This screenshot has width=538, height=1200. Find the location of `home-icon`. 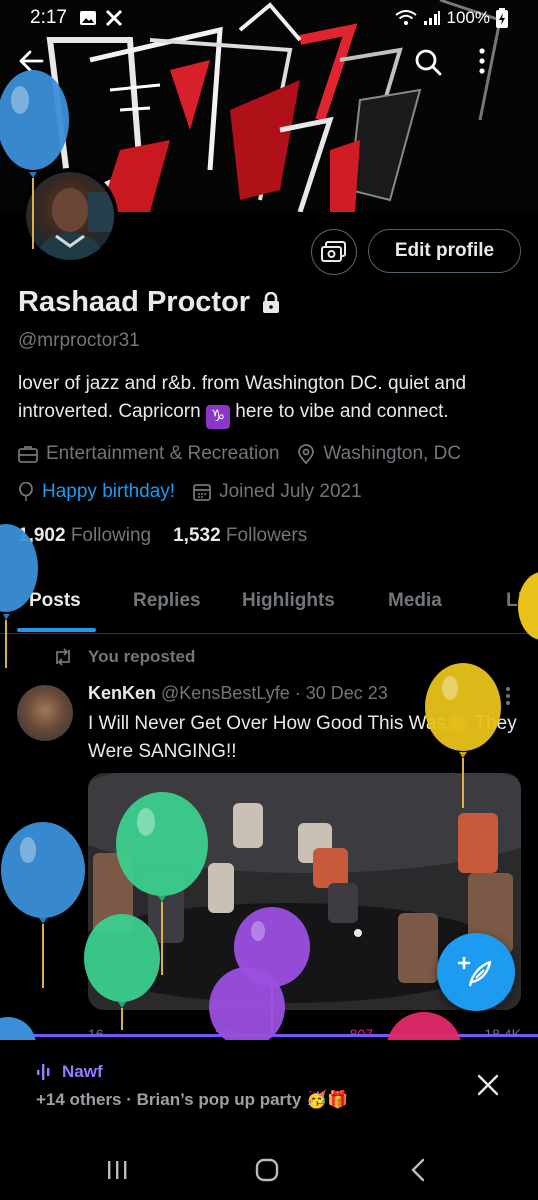

home-icon is located at coordinates (267, 1170).